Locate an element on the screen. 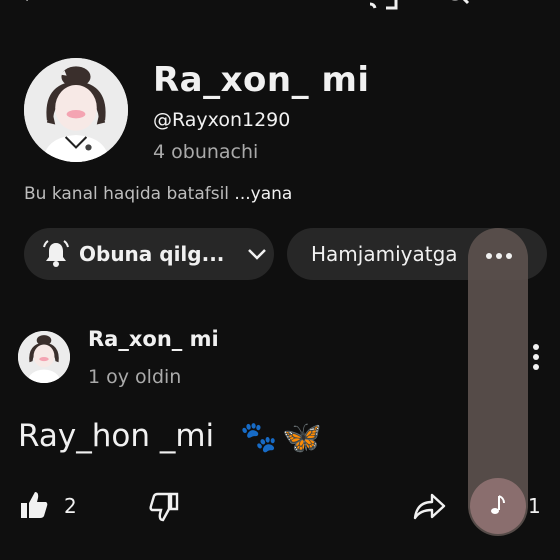 The image size is (560, 560). channel-name: Ra_xon_ mi is located at coordinates (261, 80).